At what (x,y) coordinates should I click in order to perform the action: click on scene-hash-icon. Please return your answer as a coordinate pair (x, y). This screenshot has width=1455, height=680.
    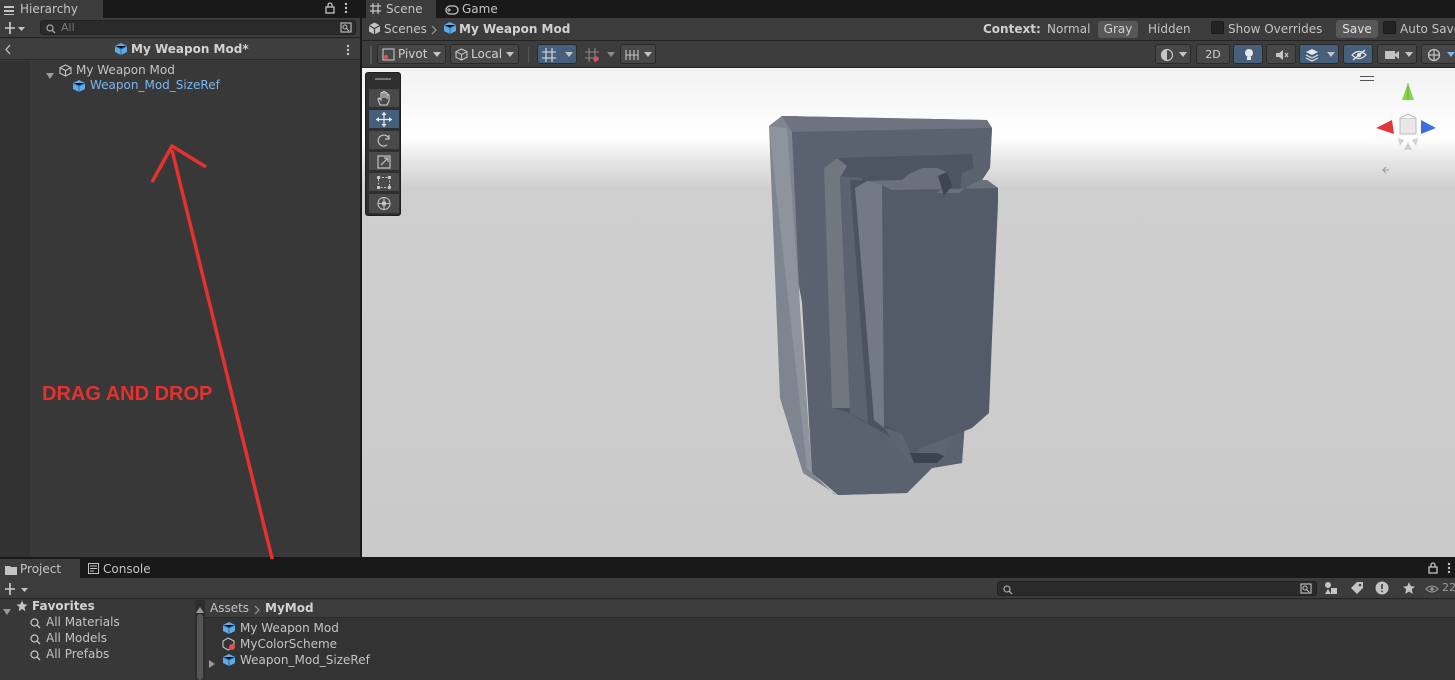
    Looking at the image, I should click on (375, 8).